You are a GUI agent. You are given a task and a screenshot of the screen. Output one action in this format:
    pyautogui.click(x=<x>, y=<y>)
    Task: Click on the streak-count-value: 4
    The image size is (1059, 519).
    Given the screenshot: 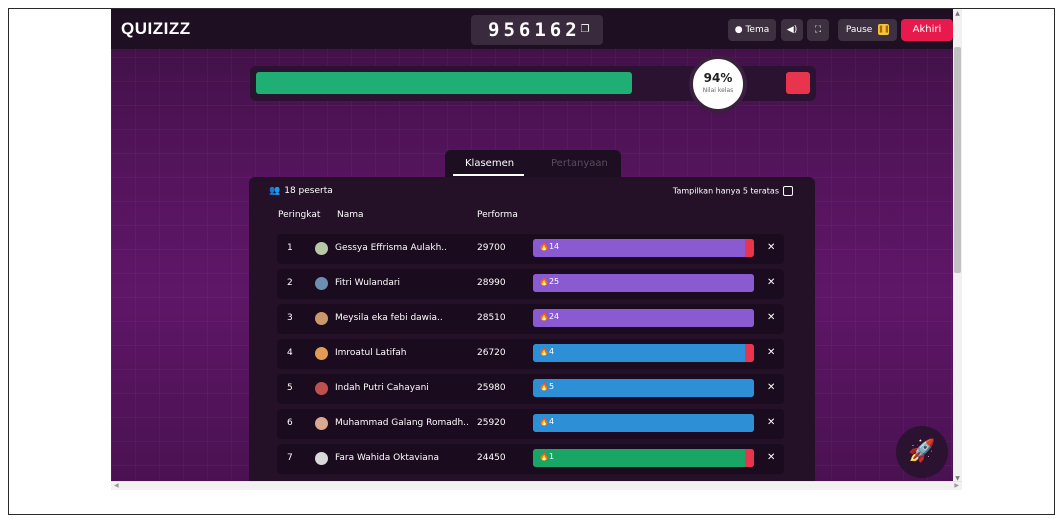 What is the action you would take?
    pyautogui.click(x=551, y=421)
    